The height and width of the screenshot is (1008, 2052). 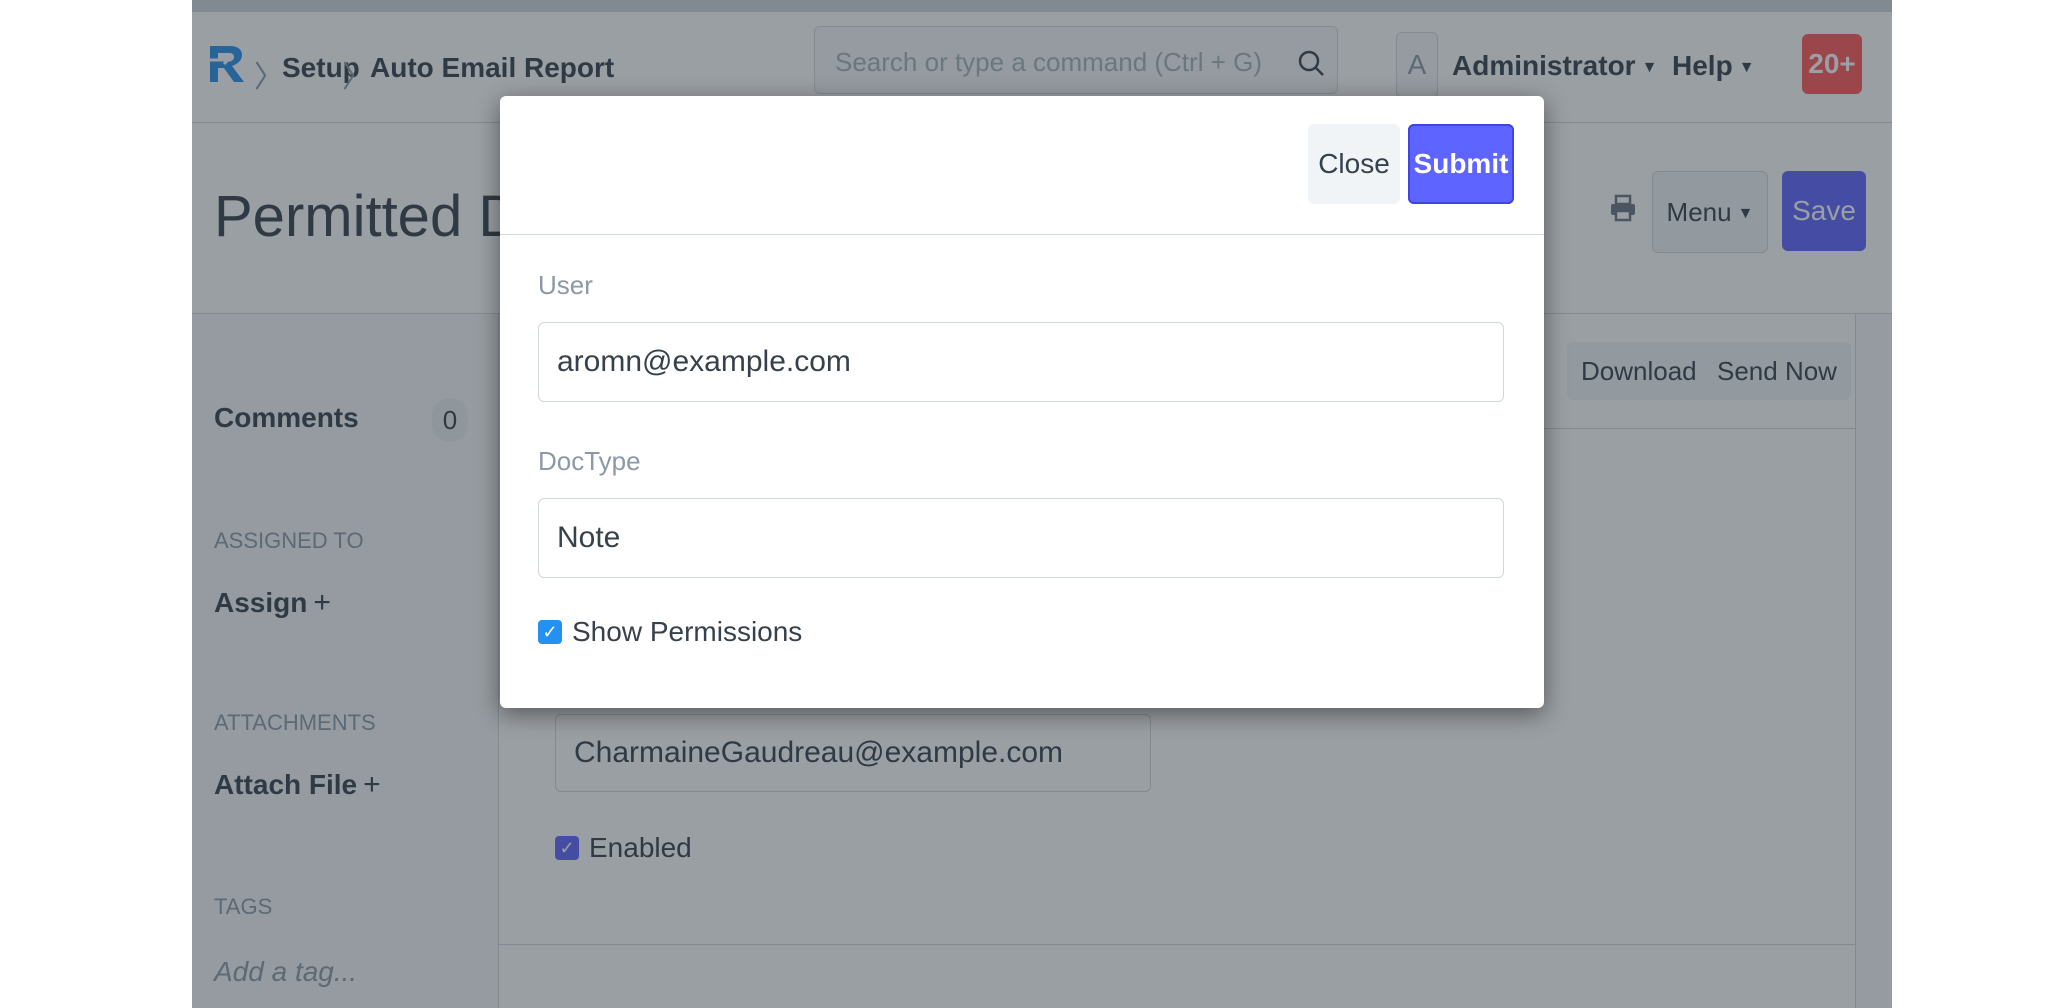 I want to click on doctype-field-label: DocType, so click(x=589, y=461).